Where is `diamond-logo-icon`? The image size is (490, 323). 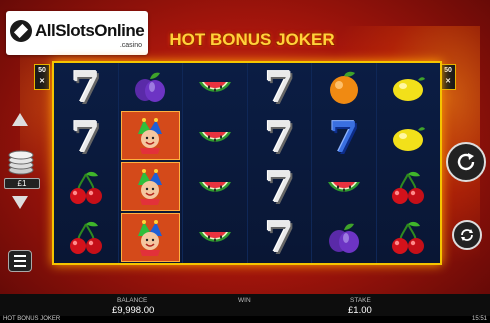 diamond-logo-icon is located at coordinates (21, 31).